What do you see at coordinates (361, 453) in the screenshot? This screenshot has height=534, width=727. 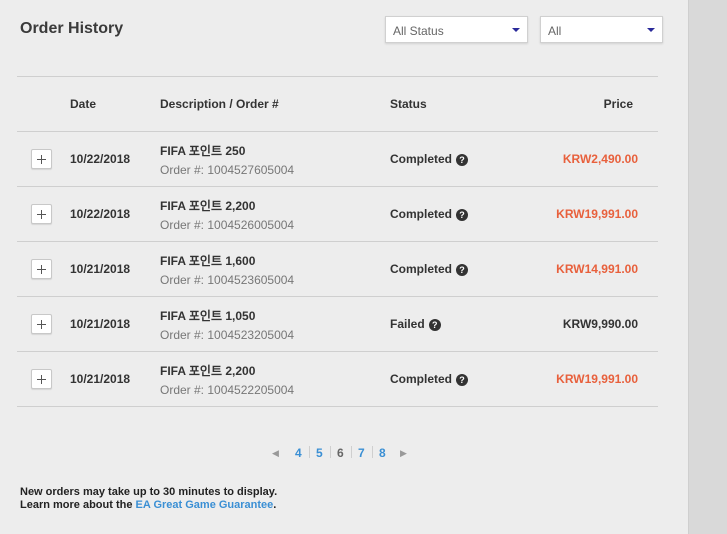 I see `page-link-7: 7` at bounding box center [361, 453].